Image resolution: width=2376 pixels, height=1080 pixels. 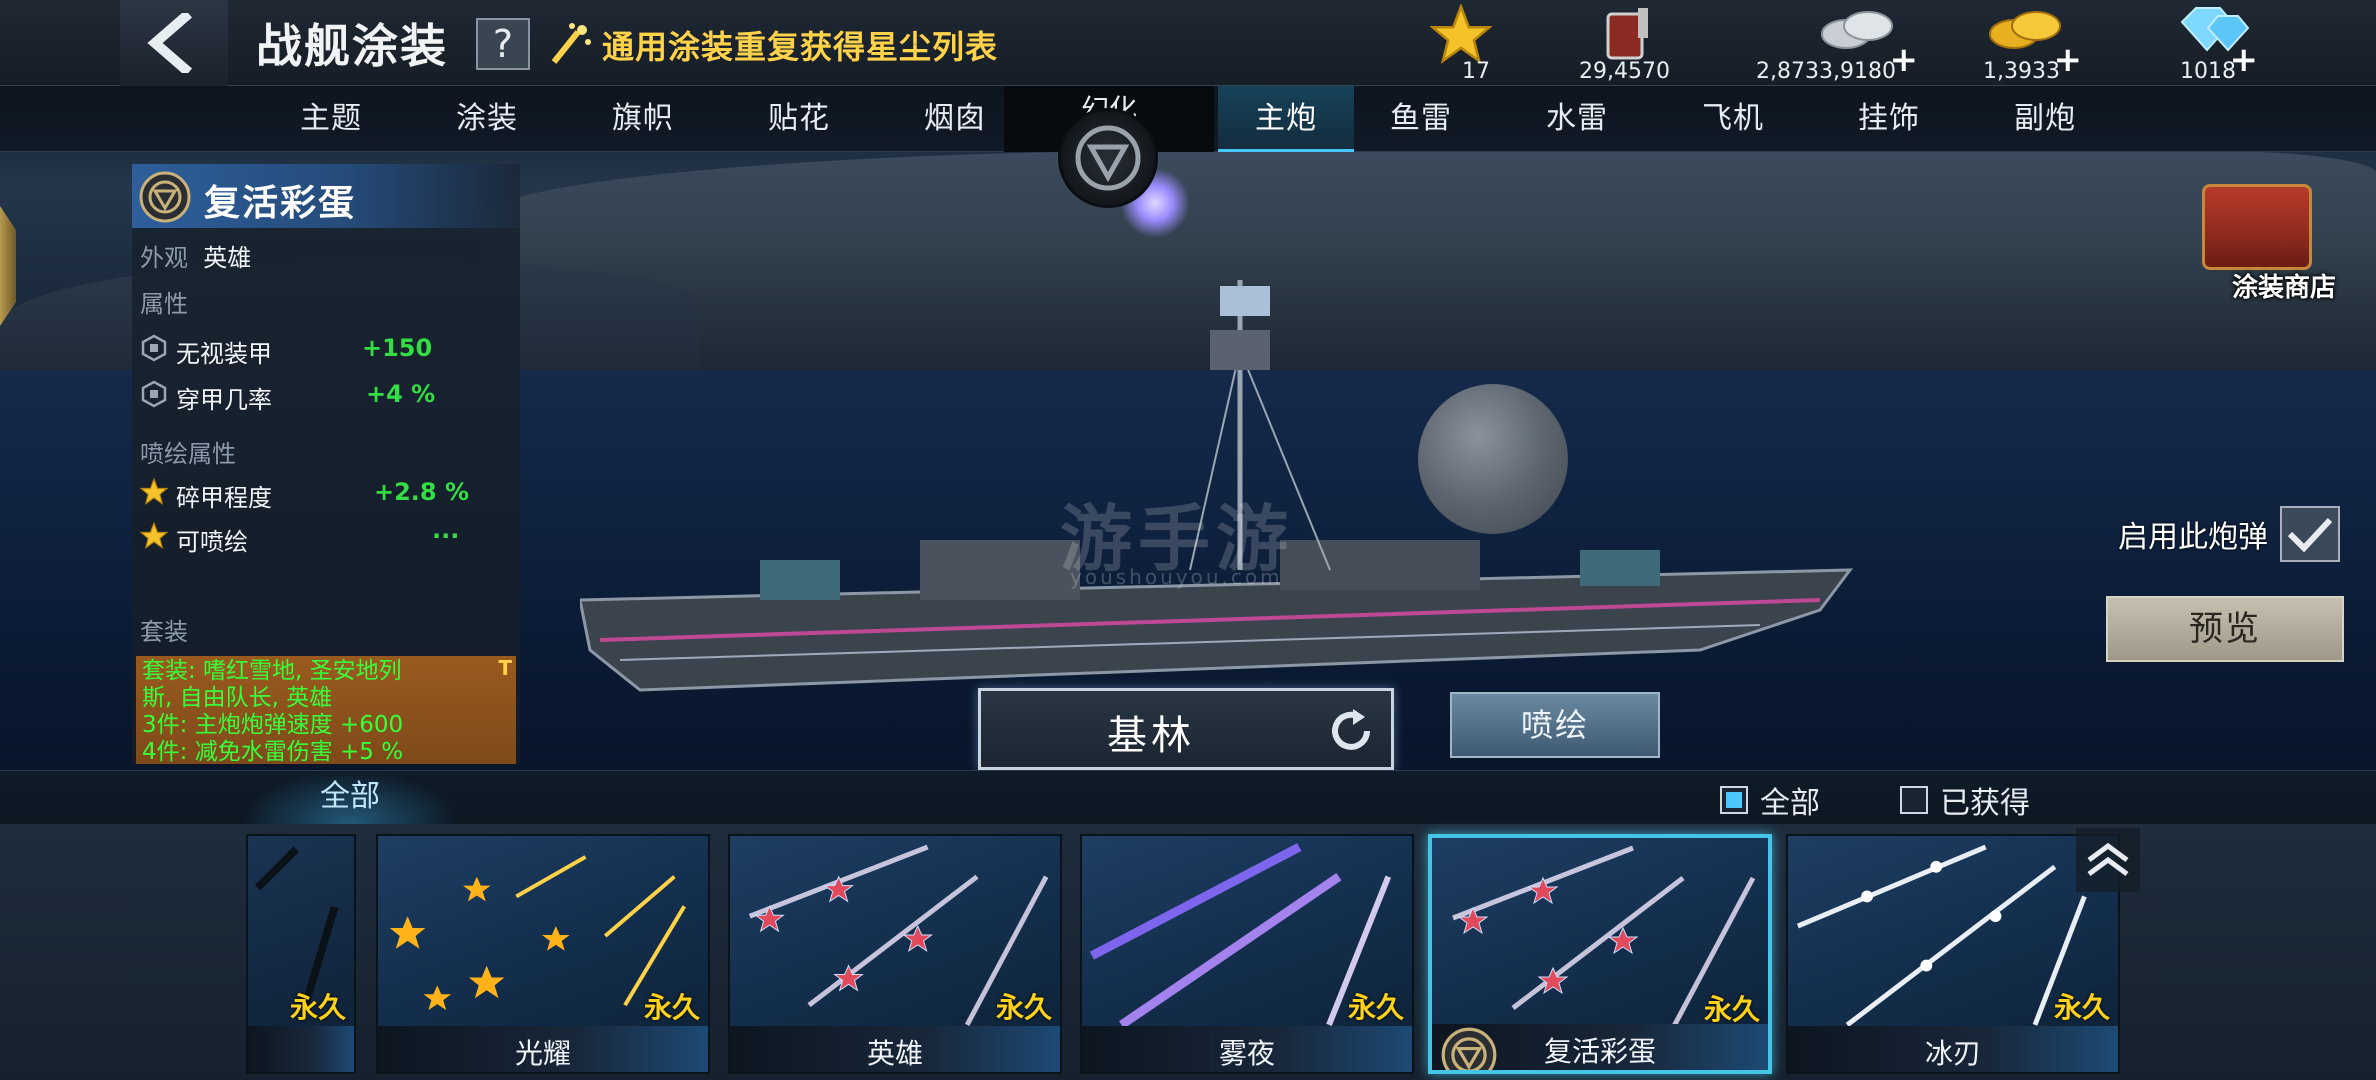 What do you see at coordinates (1985, 803) in the screenshot?
I see `filter-owned-label: 已获得` at bounding box center [1985, 803].